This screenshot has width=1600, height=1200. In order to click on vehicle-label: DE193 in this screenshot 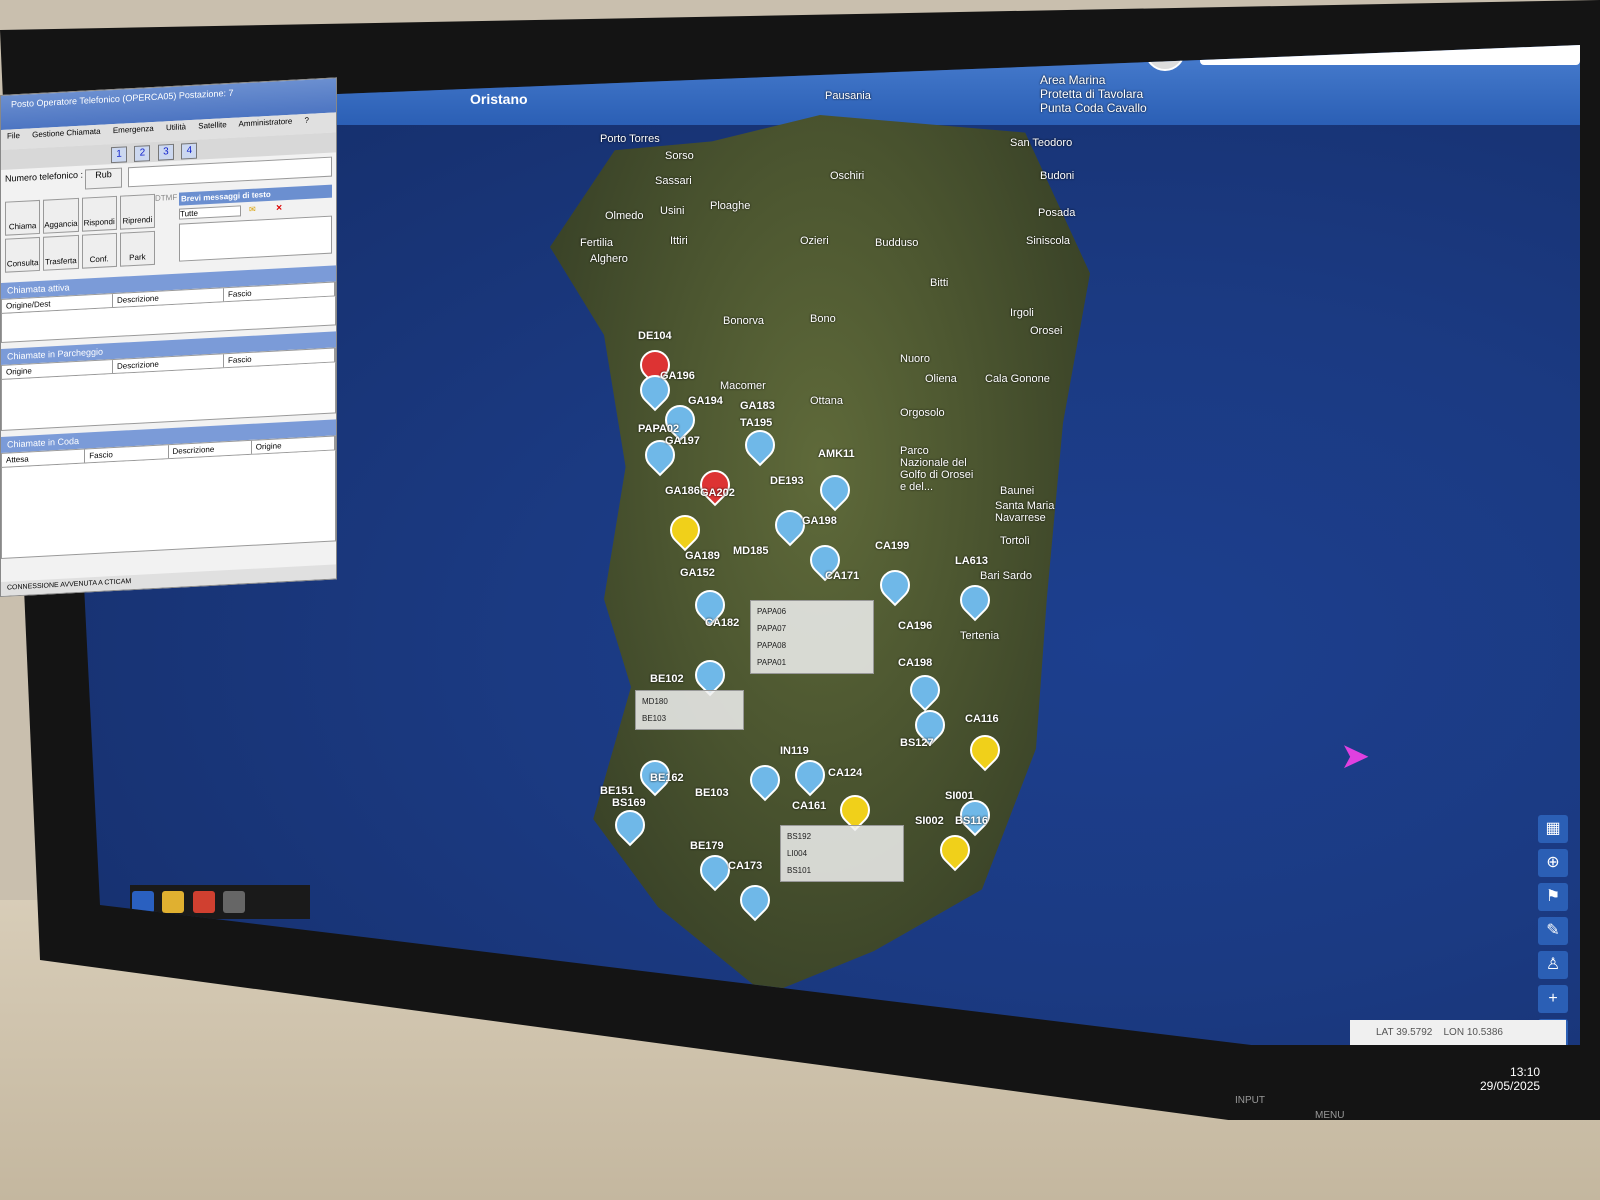, I will do `click(787, 481)`.